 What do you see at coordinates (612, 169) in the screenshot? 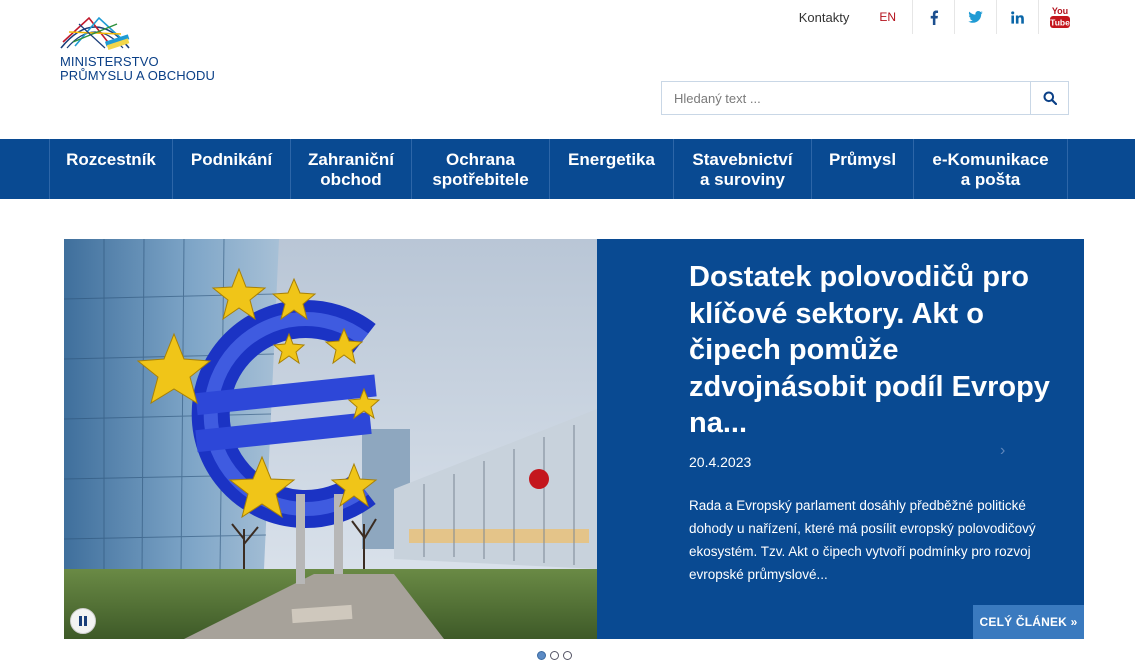
I see `nav-item-energetika: Energetika` at bounding box center [612, 169].